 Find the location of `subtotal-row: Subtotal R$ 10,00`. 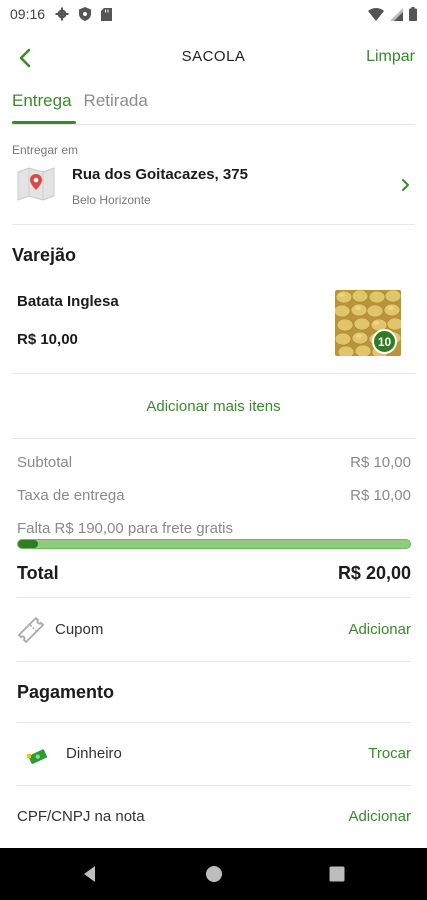

subtotal-row: Subtotal R$ 10,00 is located at coordinates (214, 462).